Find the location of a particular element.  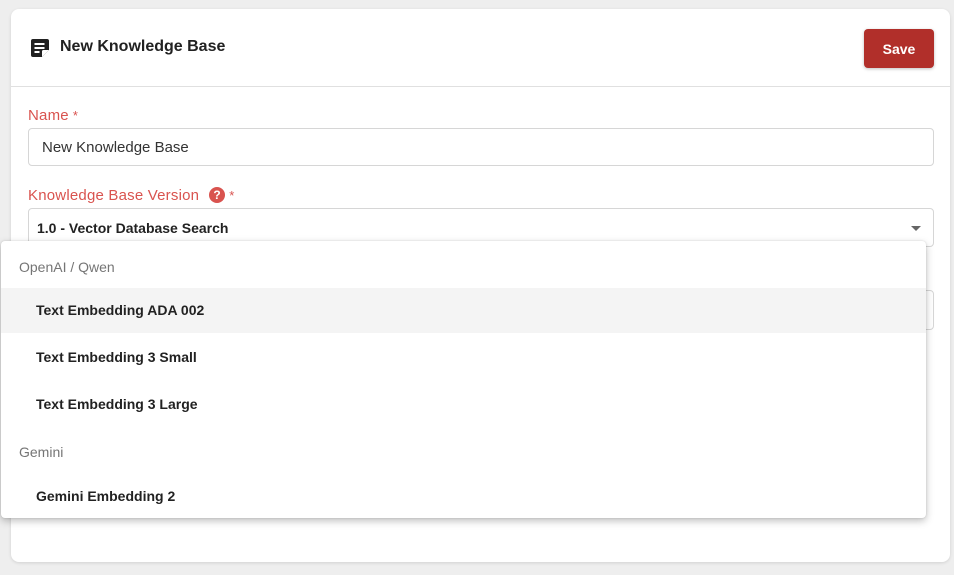

option-gemini-embedding-2: Gemini Embedding 2 is located at coordinates (463, 496).